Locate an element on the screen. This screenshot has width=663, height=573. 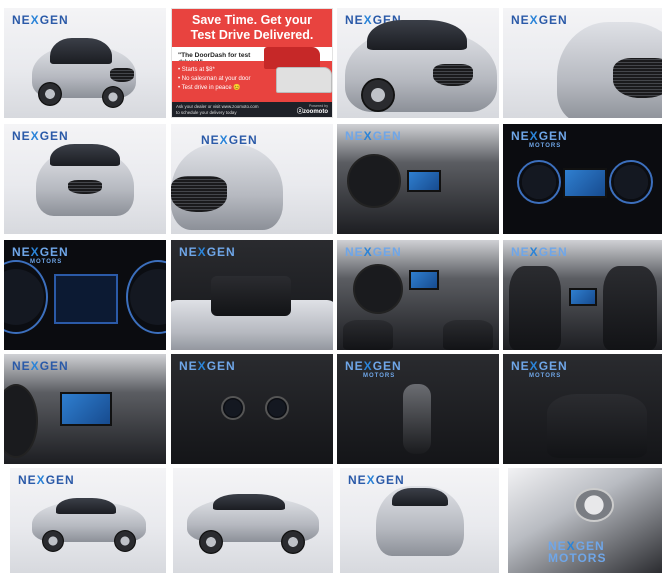
ad-bullet: No salesman at your door is located at coordinates (214, 79).